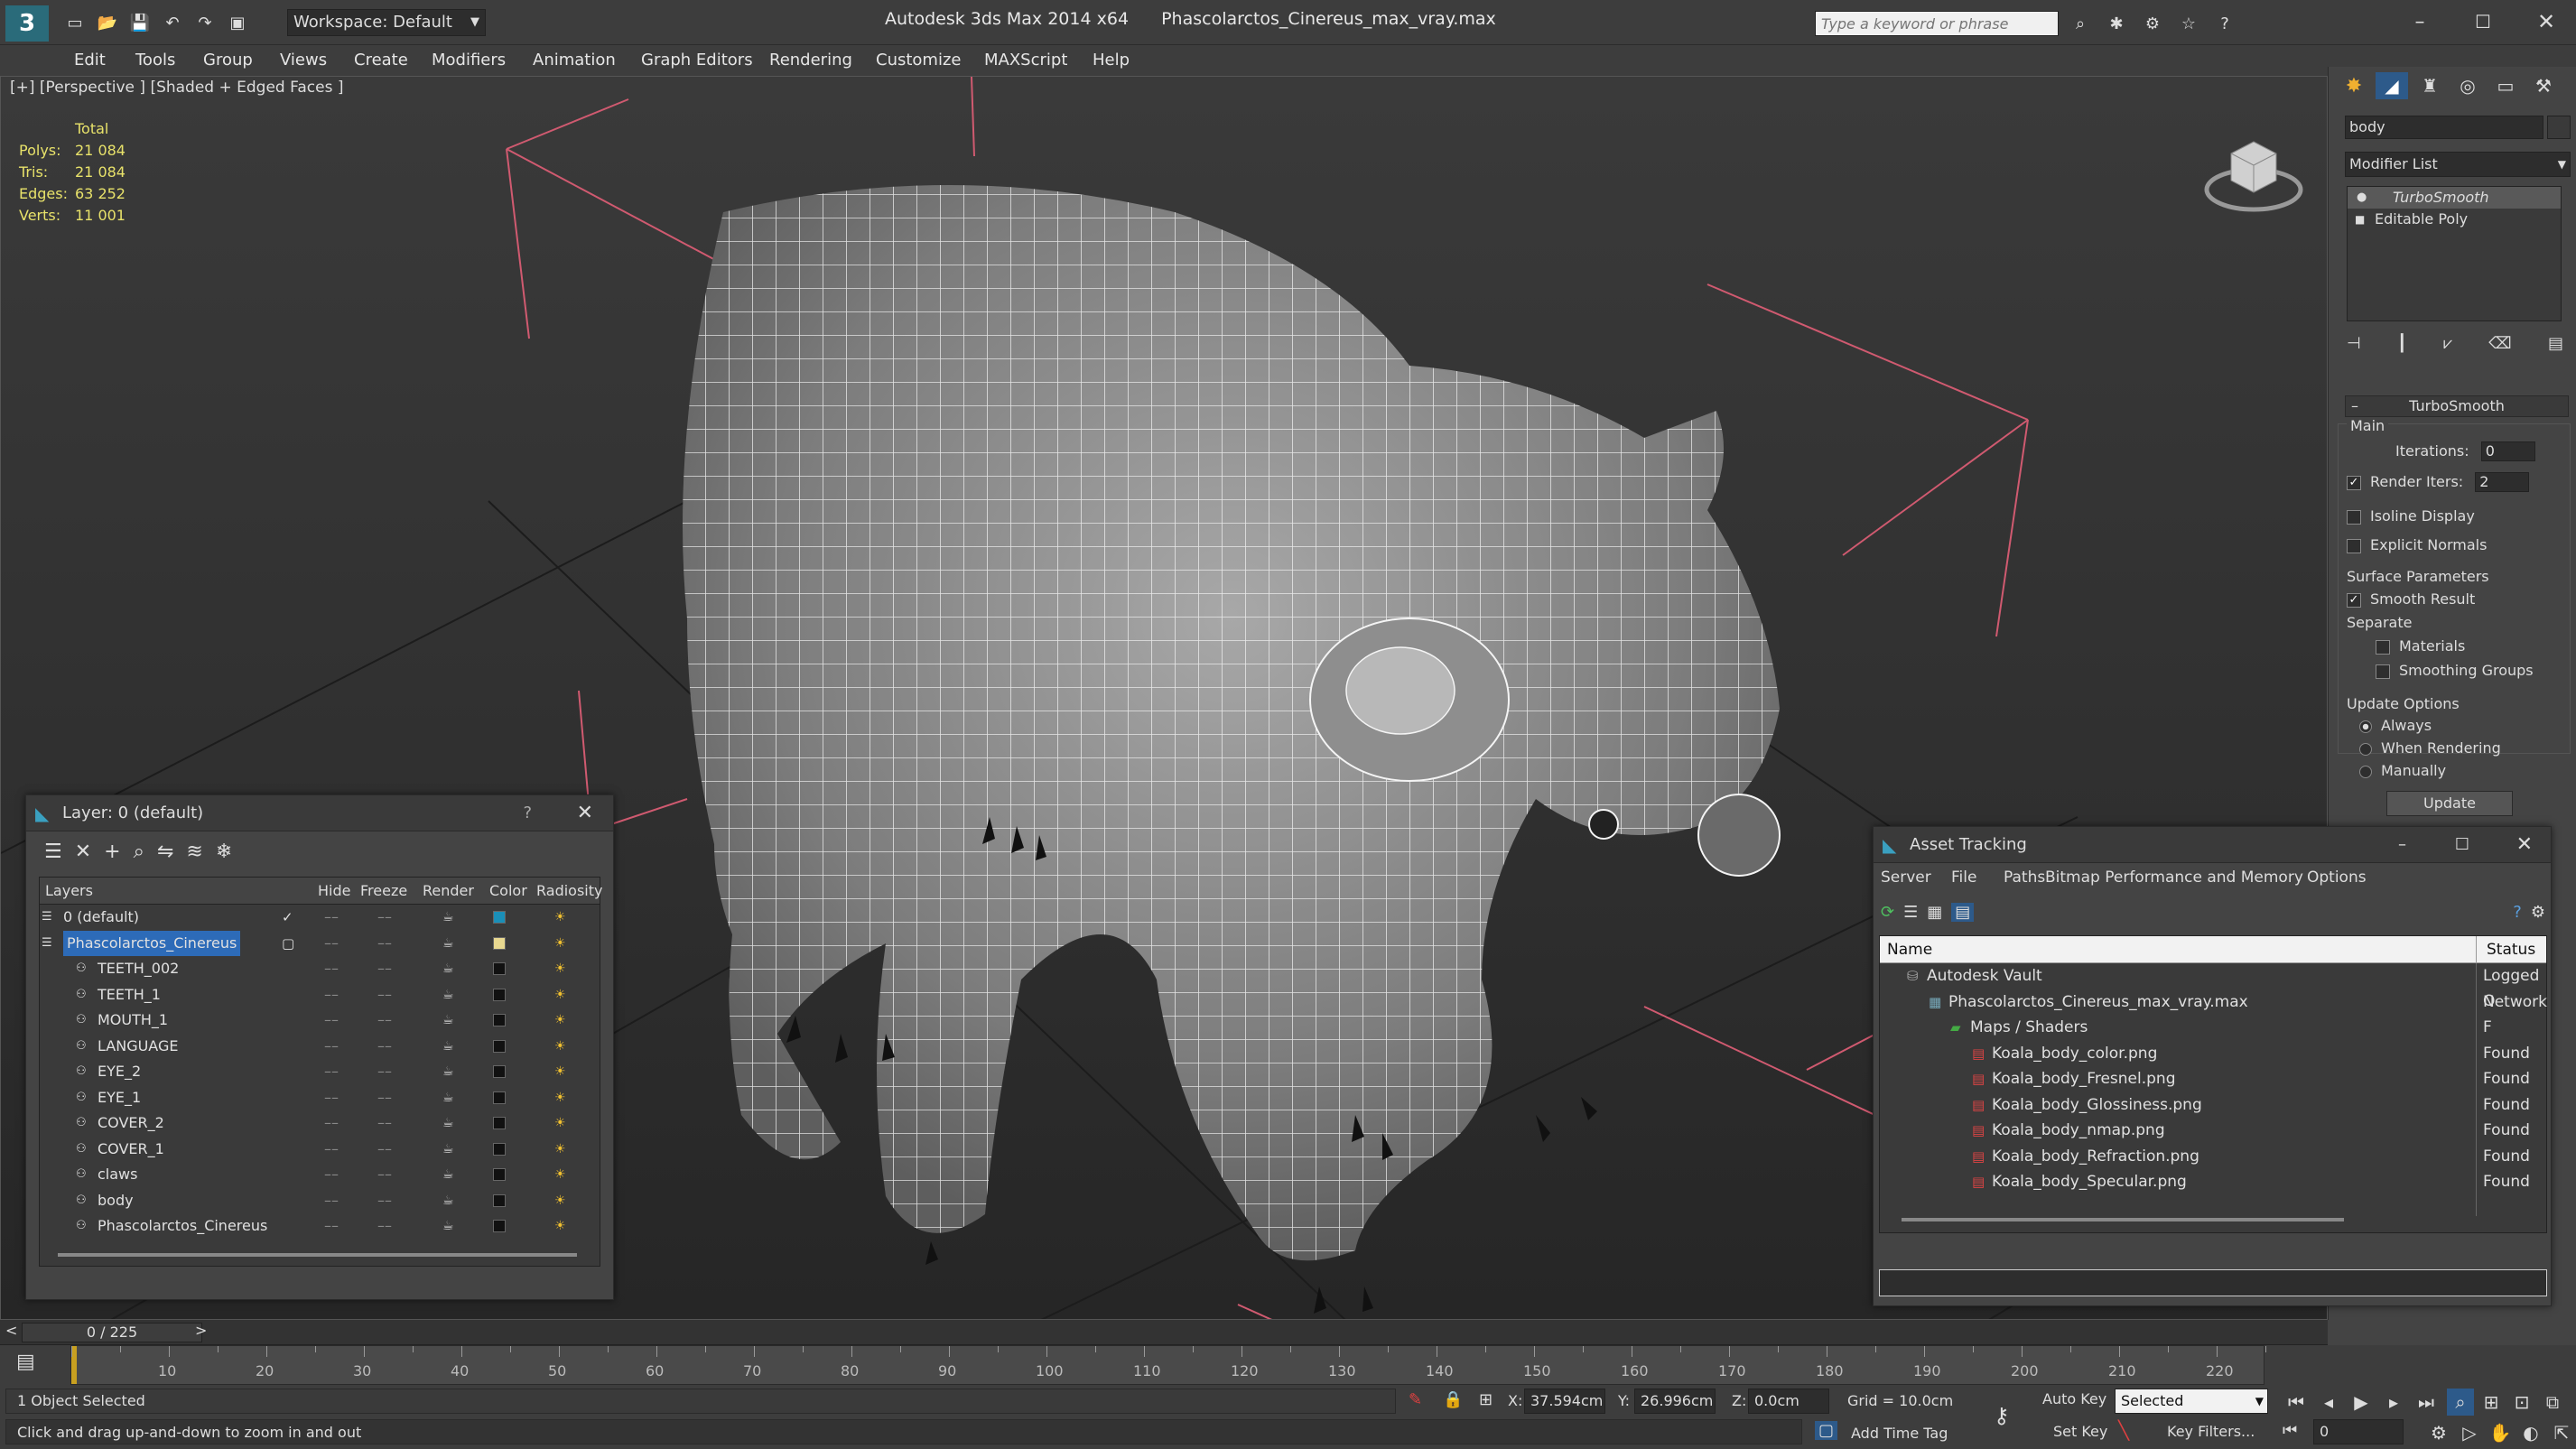  What do you see at coordinates (700, 1401) in the screenshot?
I see `maxscript-listener: 1 Object Selected` at bounding box center [700, 1401].